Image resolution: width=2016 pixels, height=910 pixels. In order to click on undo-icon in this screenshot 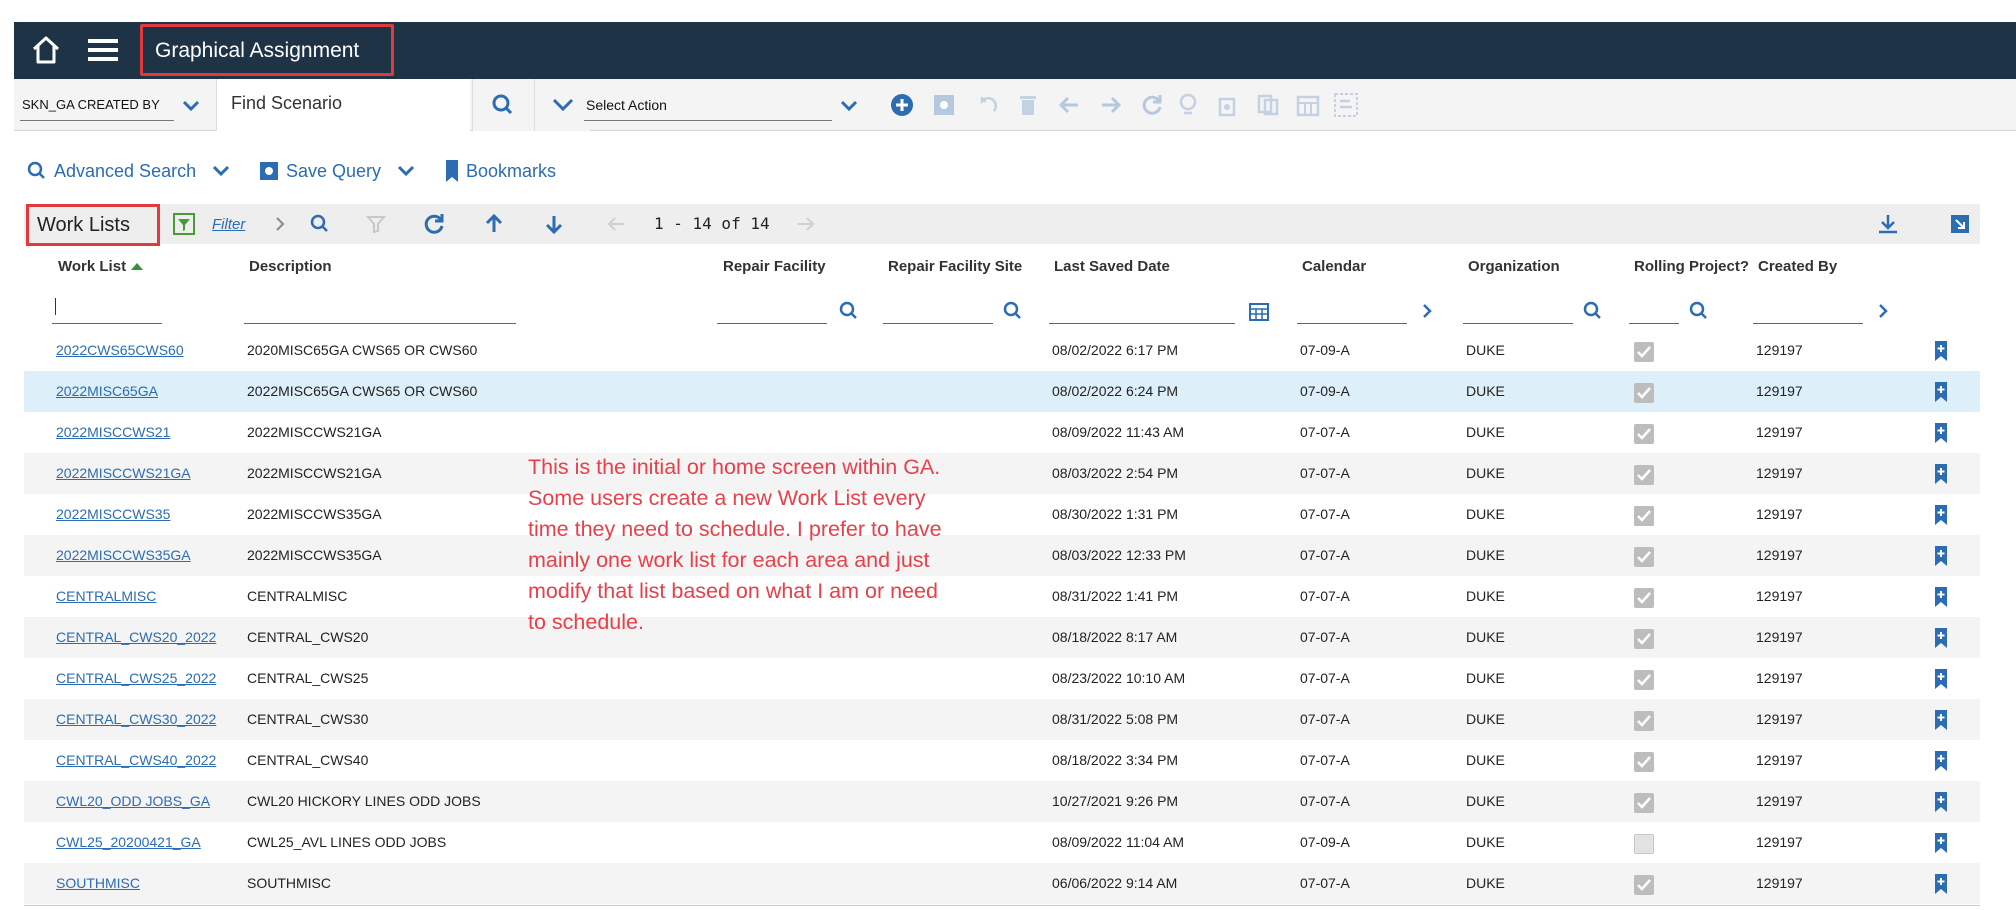, I will do `click(988, 105)`.